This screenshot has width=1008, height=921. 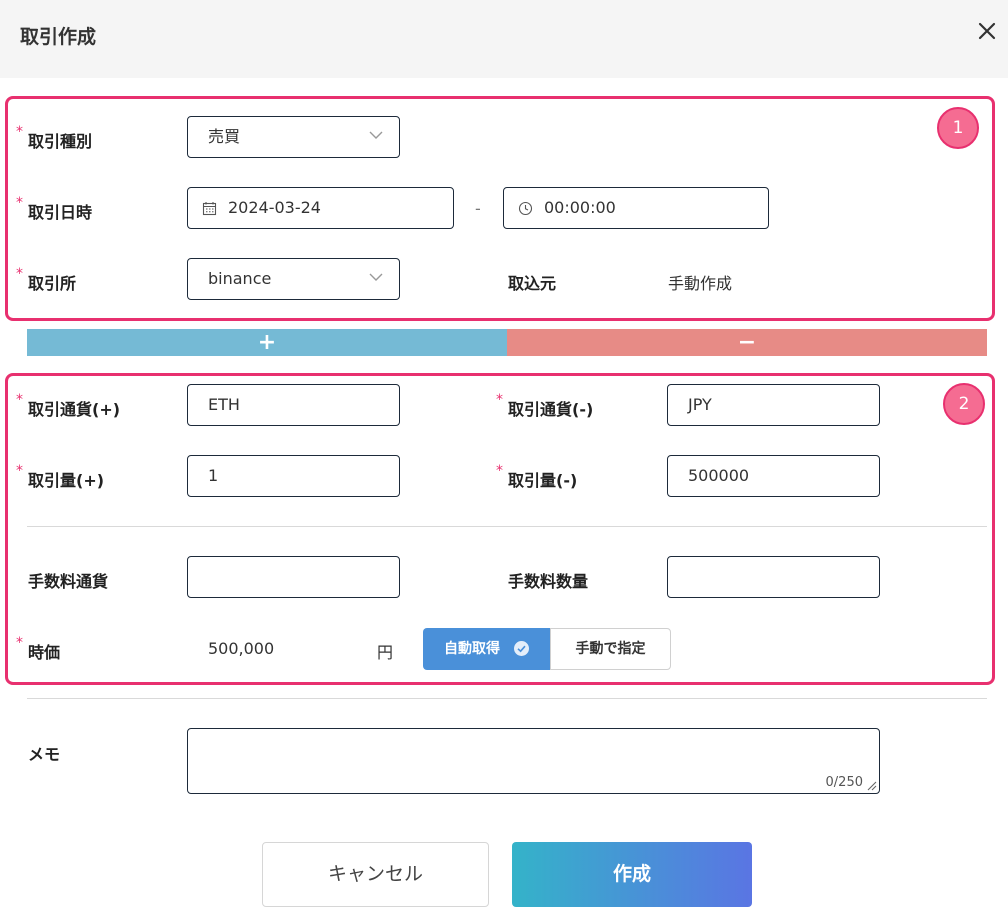 What do you see at coordinates (74, 409) in the screenshot?
I see `currency-plus-label: 取引通貨(+)` at bounding box center [74, 409].